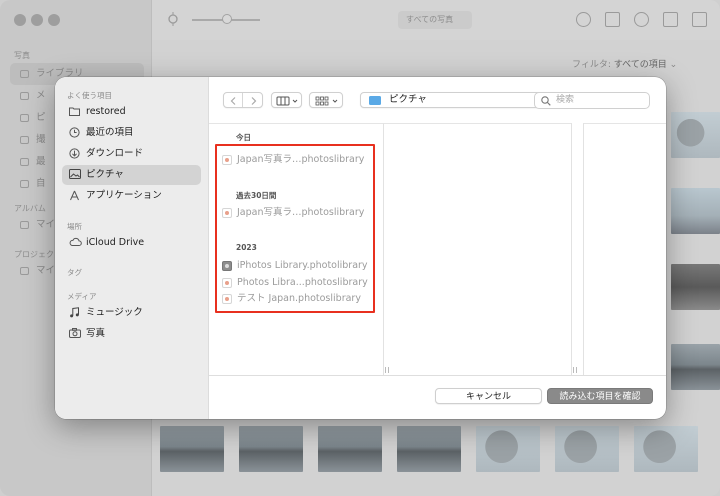 Image resolution: width=720 pixels, height=496 pixels. What do you see at coordinates (243, 137) in the screenshot?
I see `group-header-today: 今日` at bounding box center [243, 137].